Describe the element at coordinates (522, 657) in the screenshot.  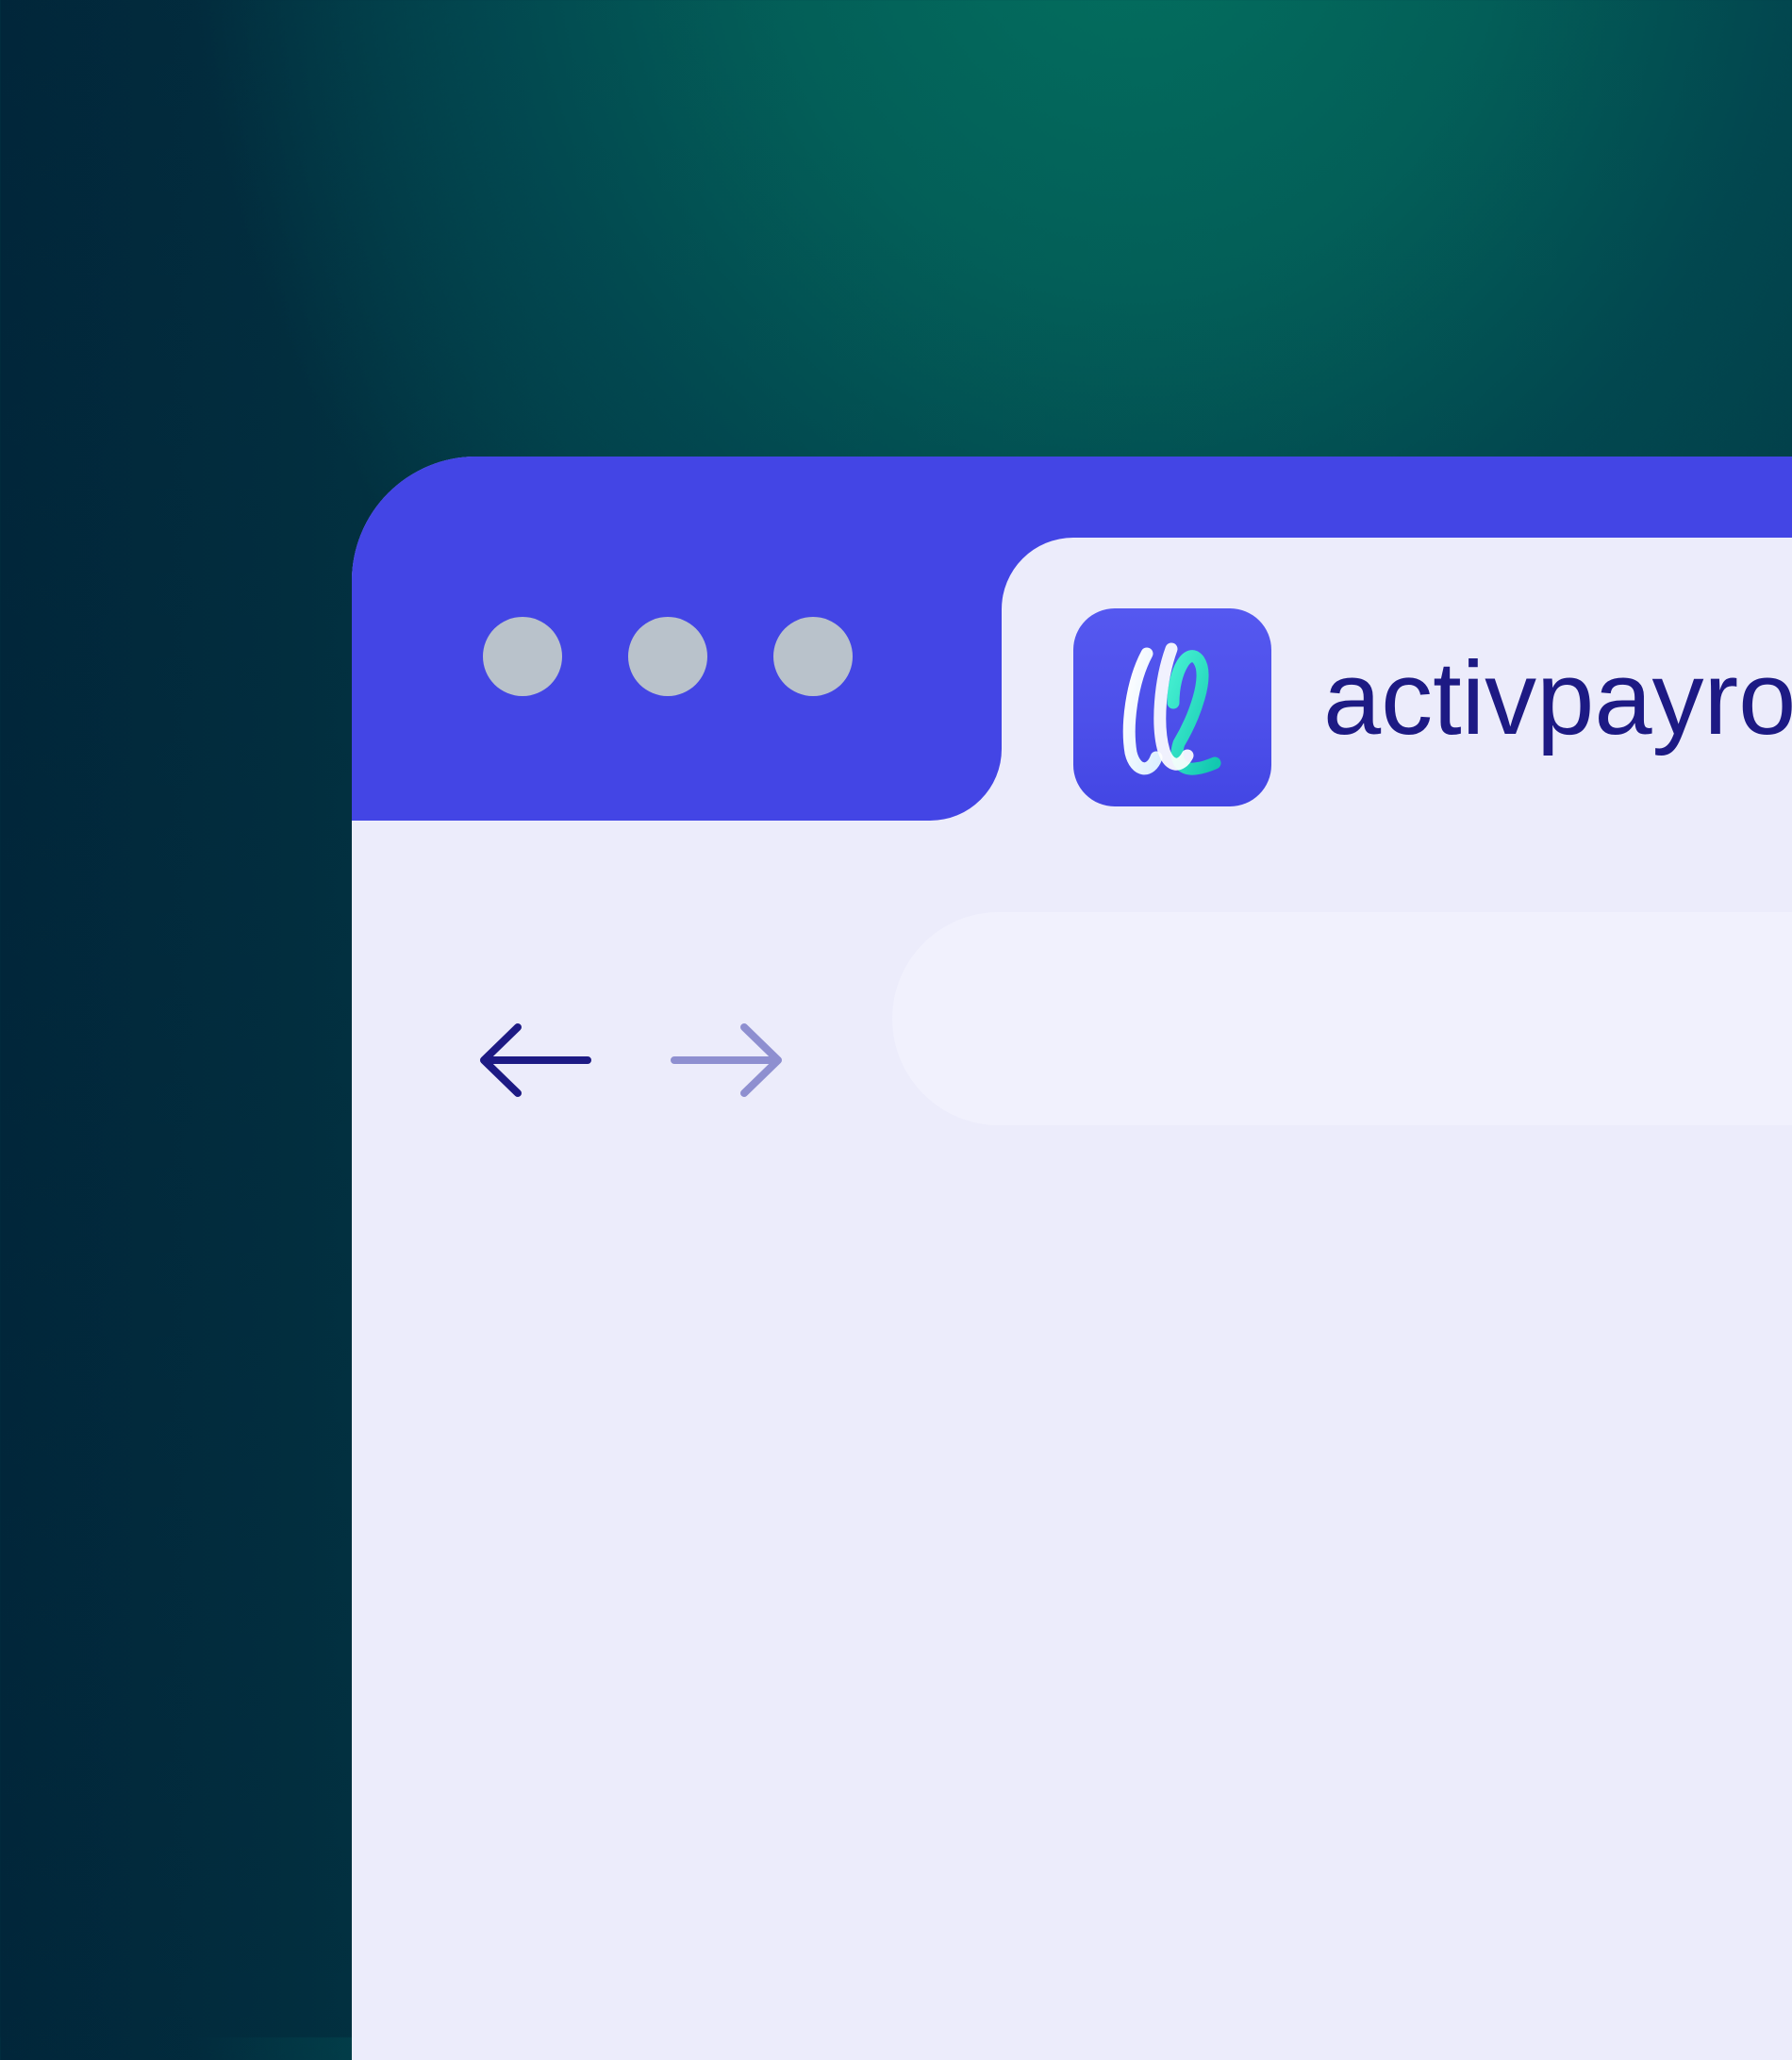
I see `window-close-button` at that location.